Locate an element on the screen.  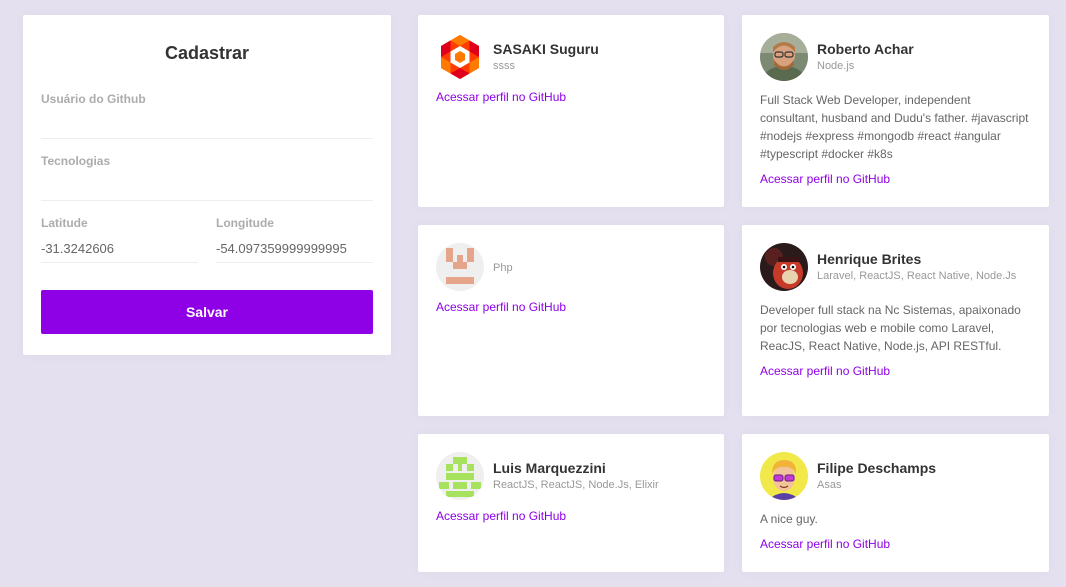
dev-card-header: Roberto Achar Node.js is located at coordinates (895, 57).